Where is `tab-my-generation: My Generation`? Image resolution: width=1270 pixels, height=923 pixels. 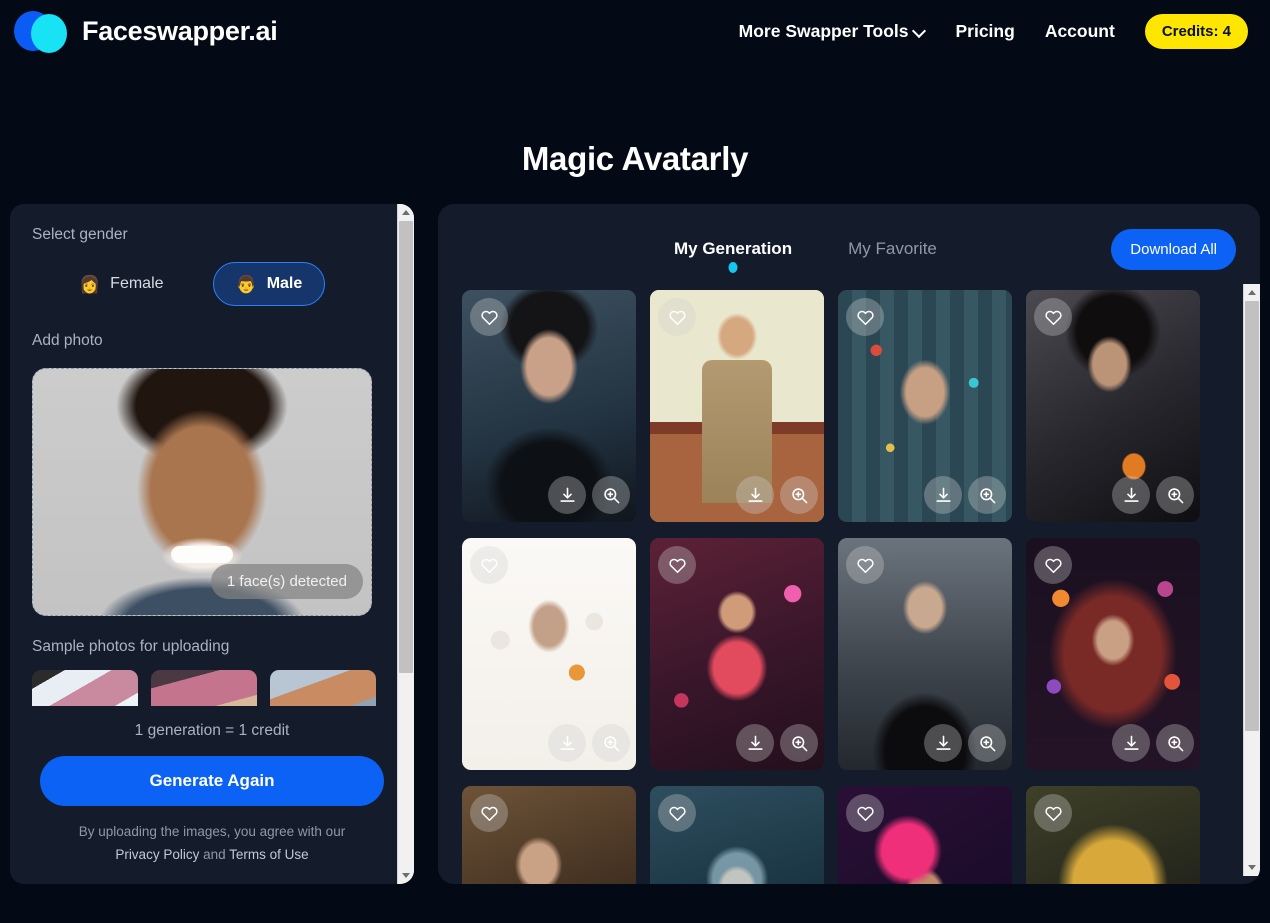
tab-my-generation: My Generation is located at coordinates (733, 257).